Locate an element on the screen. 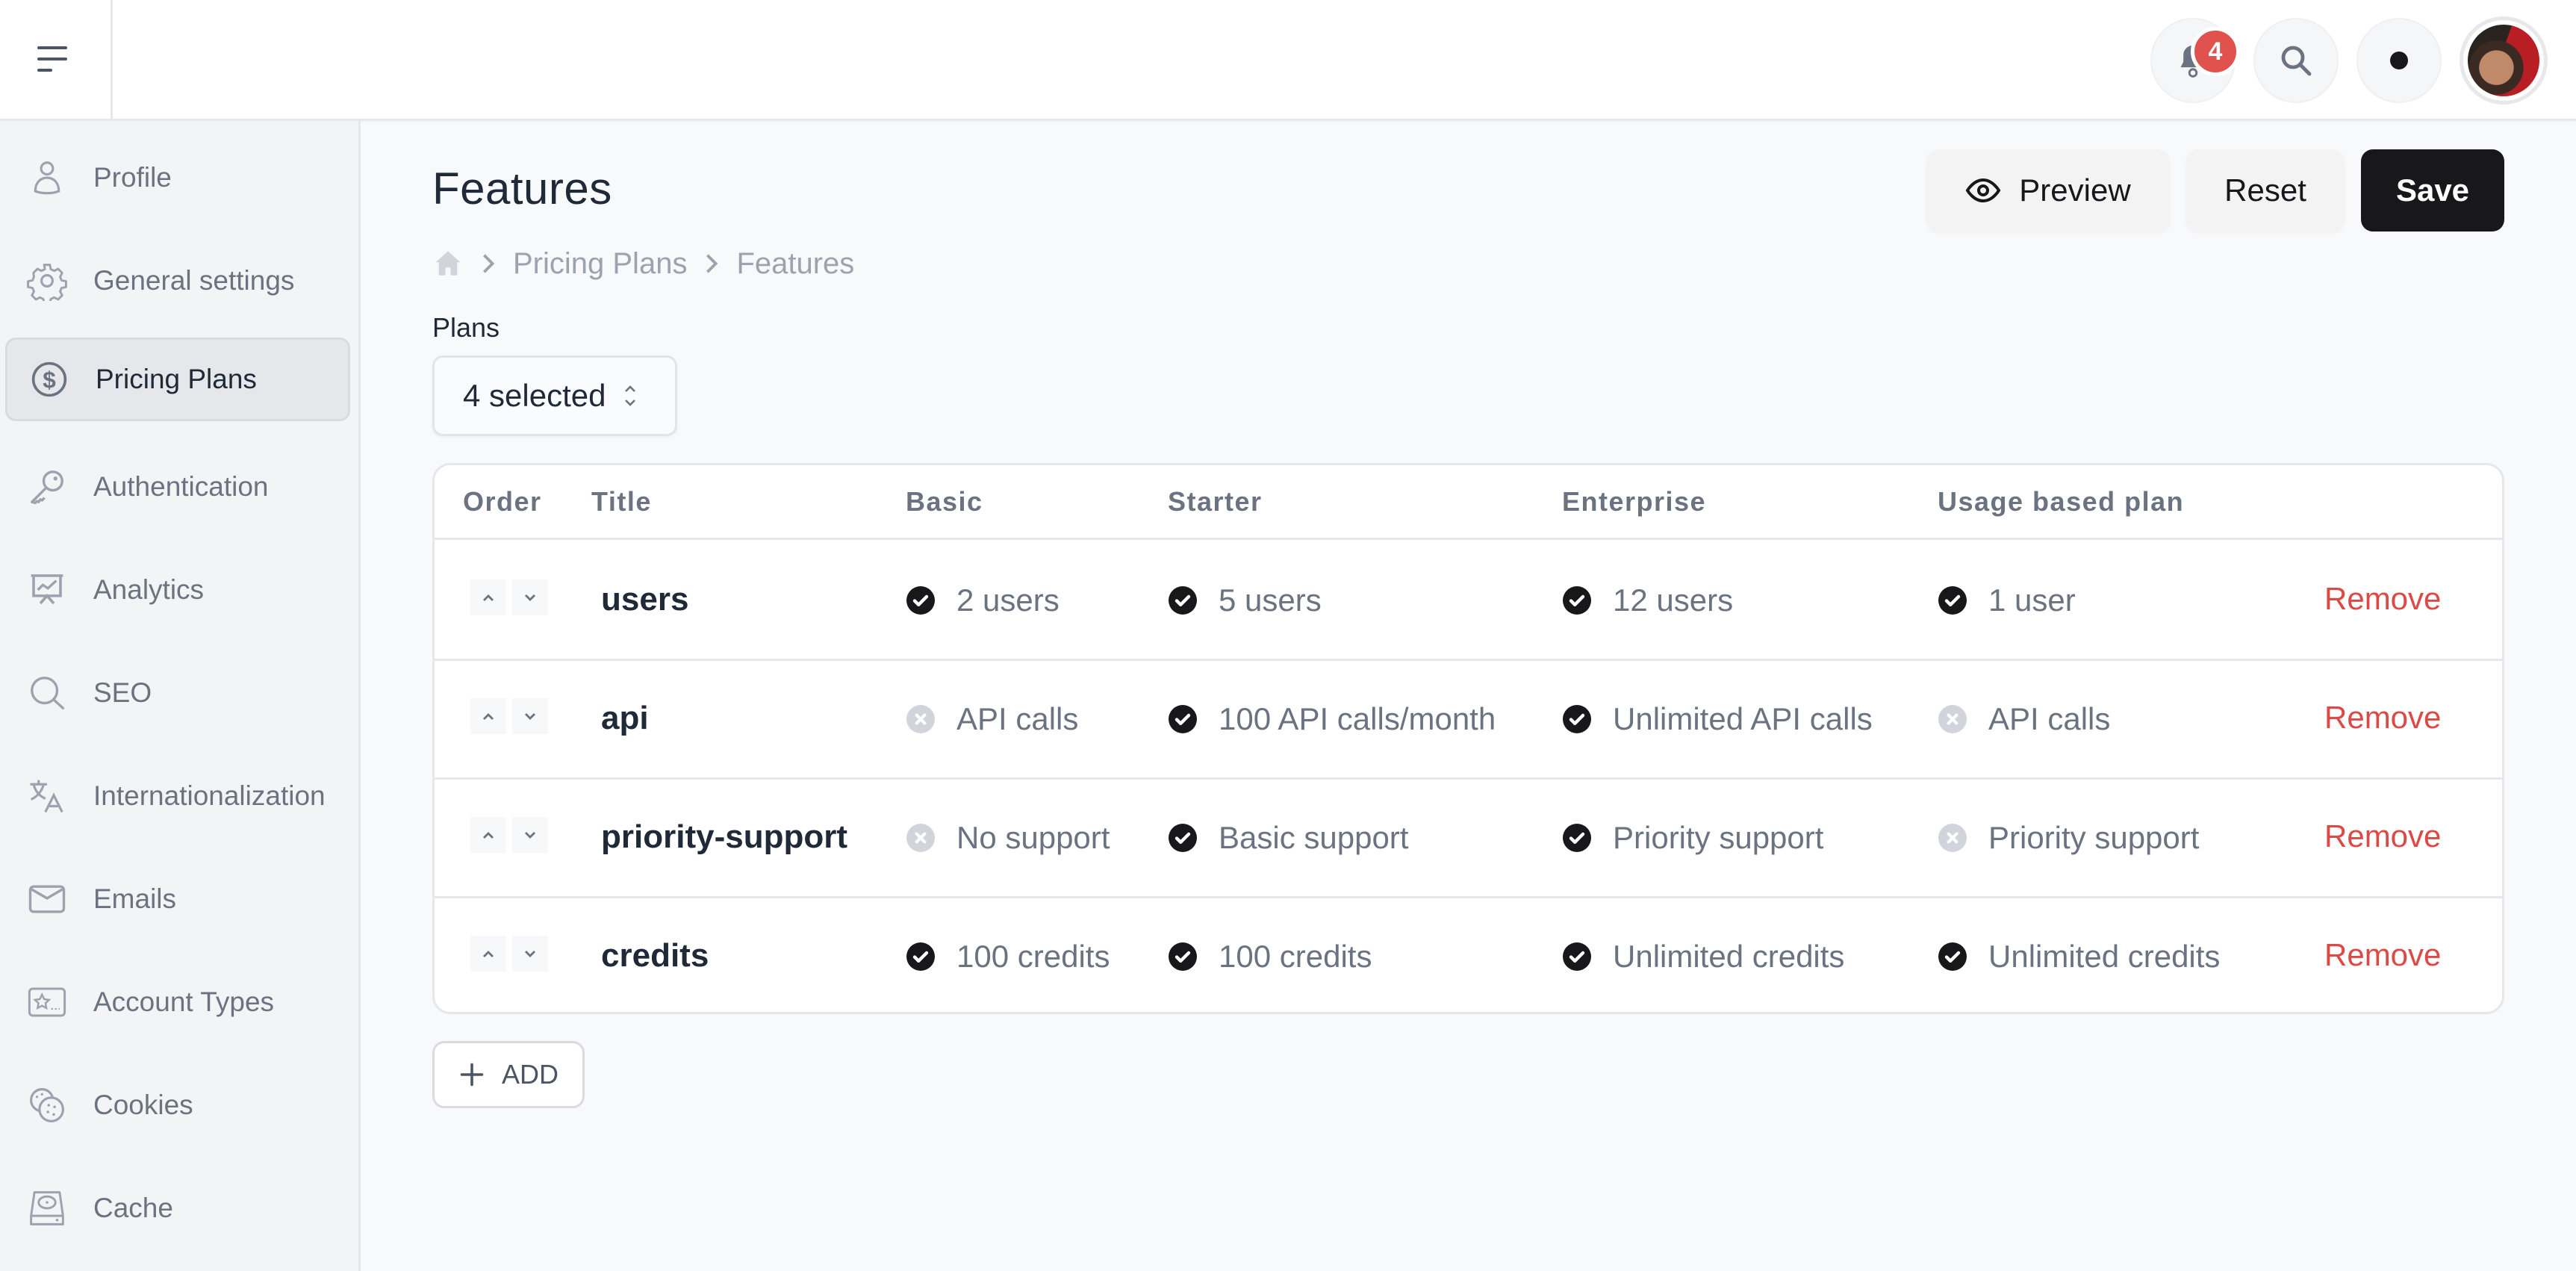  sidebar-item-cache: Cache is located at coordinates (177, 1208).